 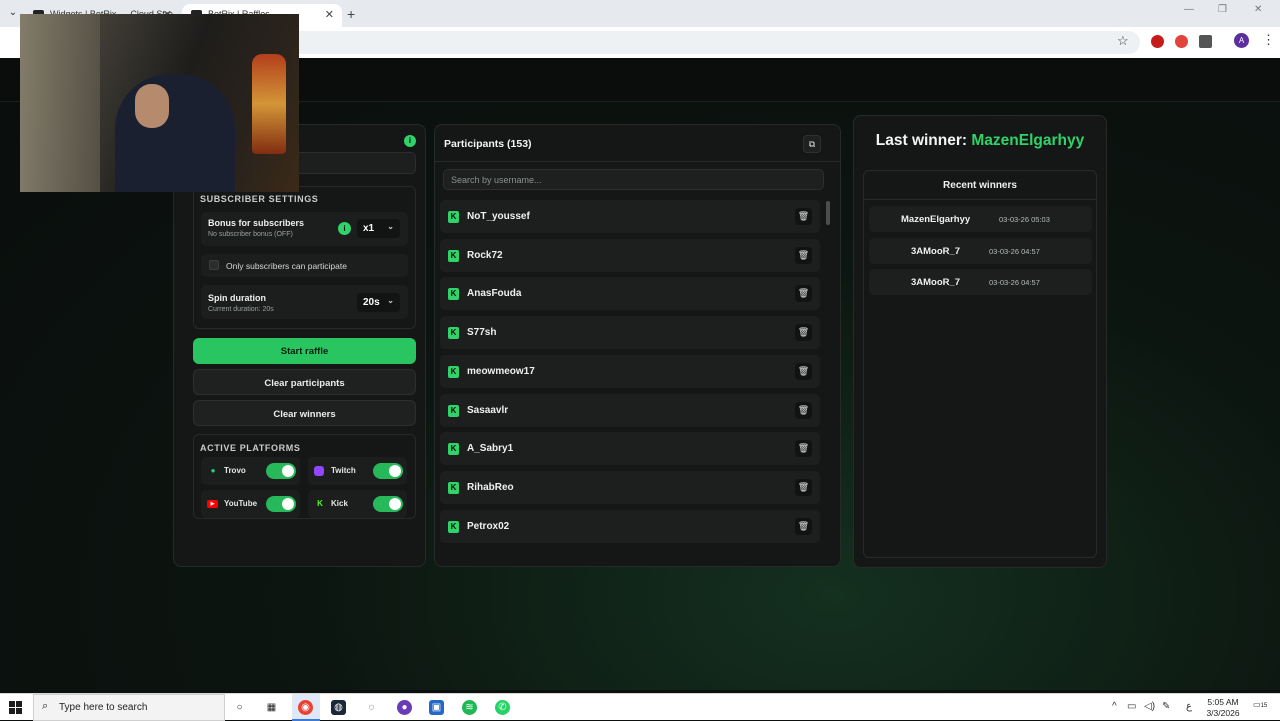 What do you see at coordinates (250, 234) in the screenshot?
I see `bonus-subtitle: No subscriber bonus (OFF)` at bounding box center [250, 234].